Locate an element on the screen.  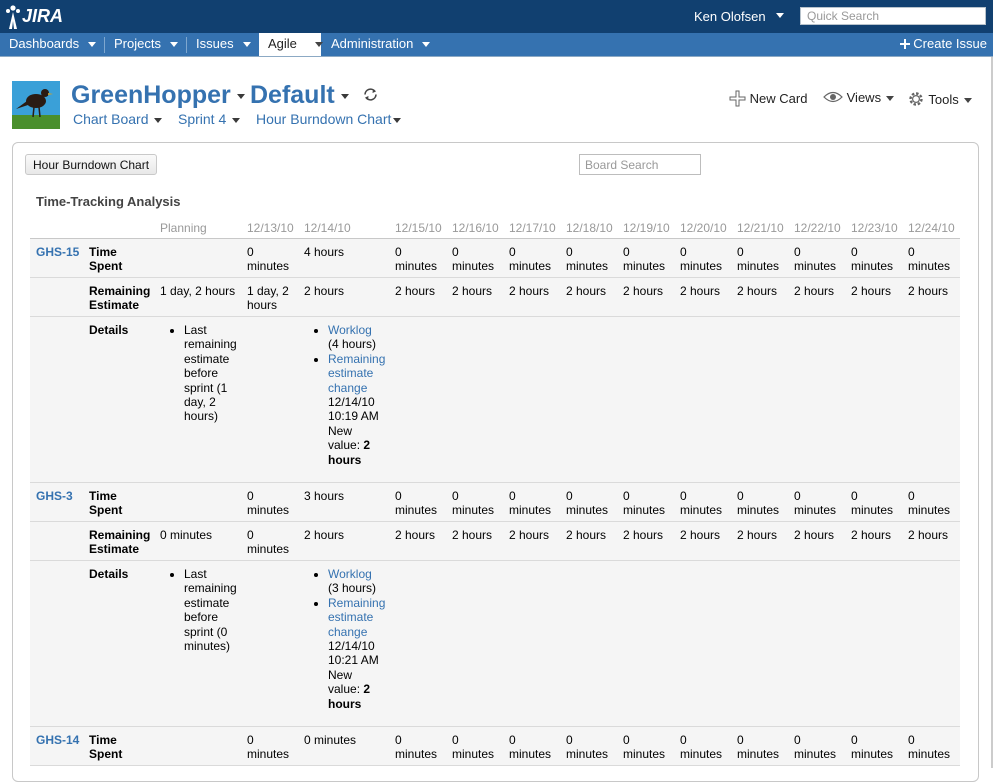
project-title: GreenHopper is located at coordinates (158, 95).